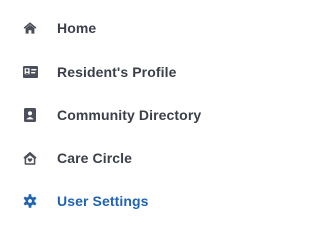  What do you see at coordinates (77, 28) in the screenshot?
I see `sidebar-item-label: Home` at bounding box center [77, 28].